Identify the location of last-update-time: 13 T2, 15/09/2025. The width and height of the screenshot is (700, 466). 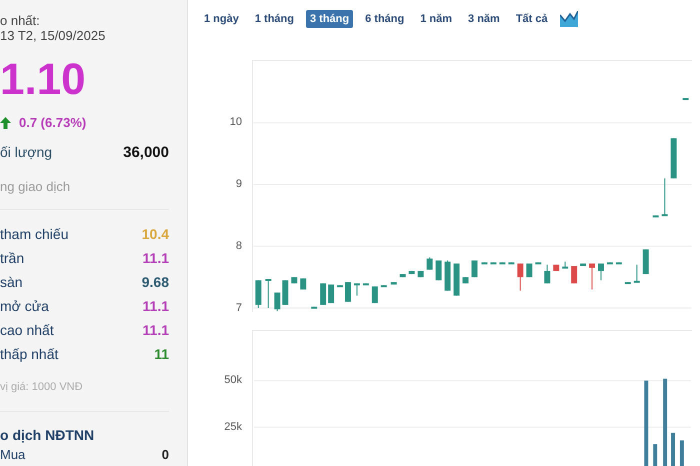
(53, 35).